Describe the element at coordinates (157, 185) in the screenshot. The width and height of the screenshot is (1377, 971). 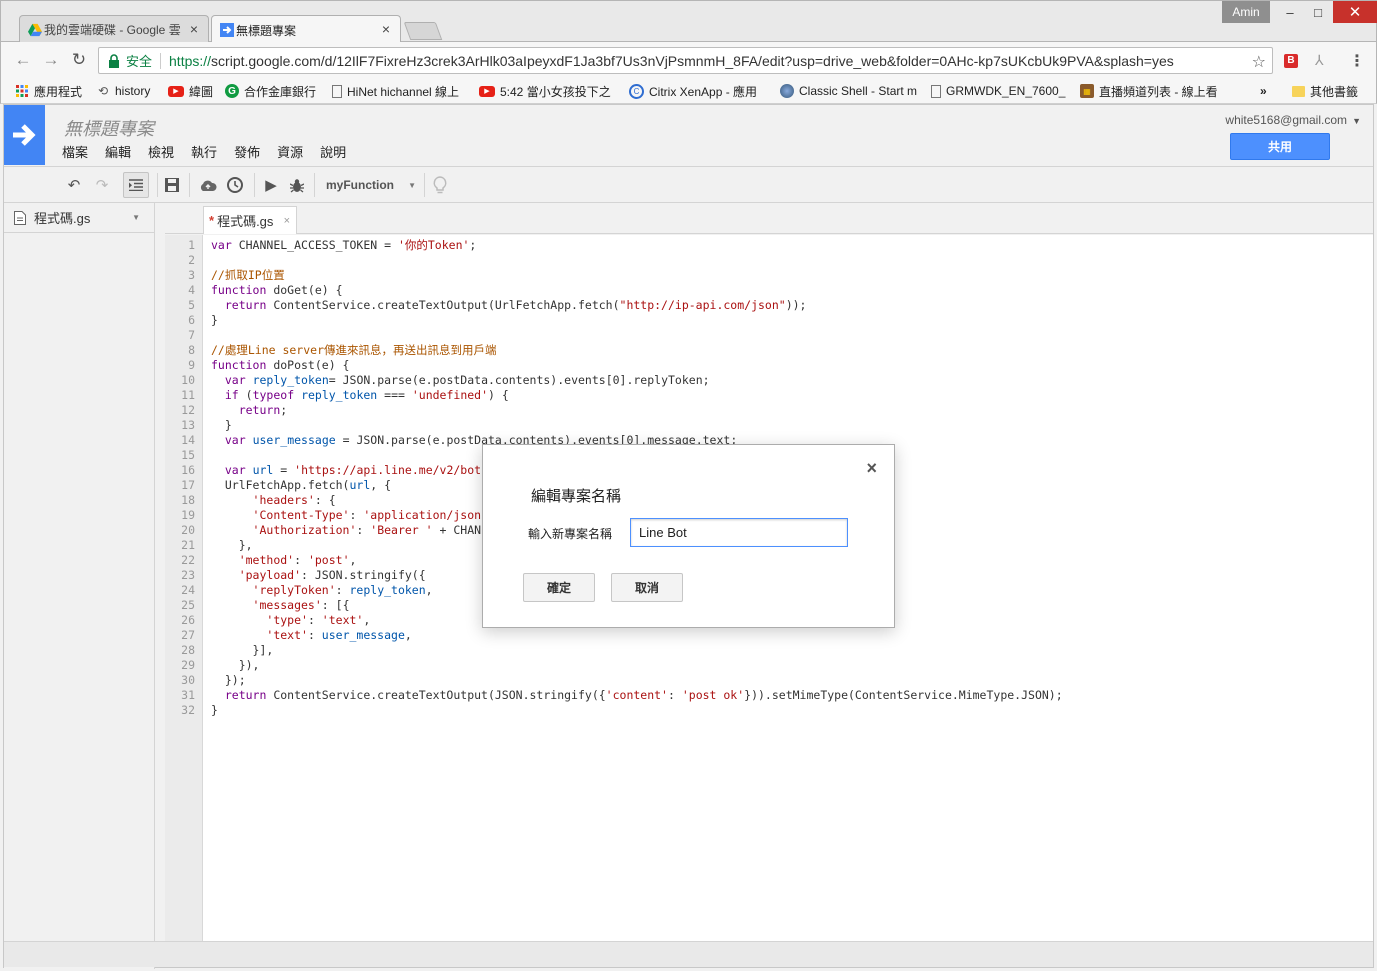
I see `toolbar-separator` at that location.